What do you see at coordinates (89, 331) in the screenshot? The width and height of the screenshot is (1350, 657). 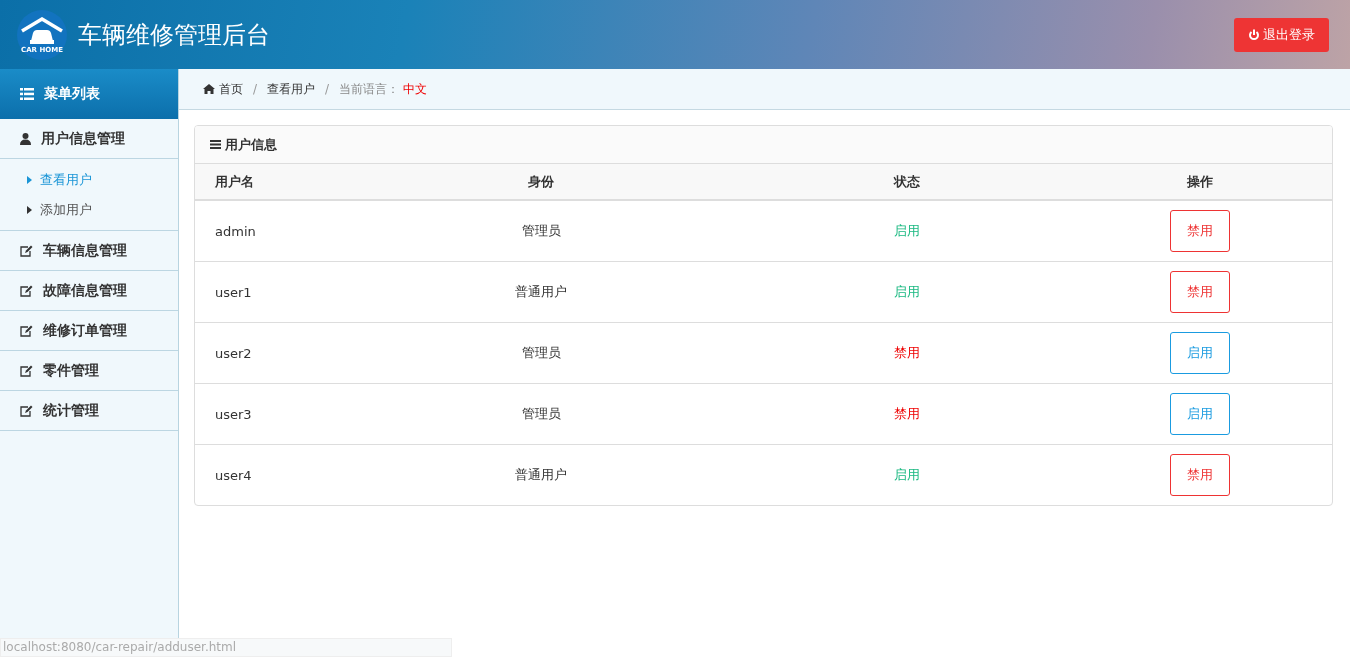 I see `menu-item: 维修订单管理` at bounding box center [89, 331].